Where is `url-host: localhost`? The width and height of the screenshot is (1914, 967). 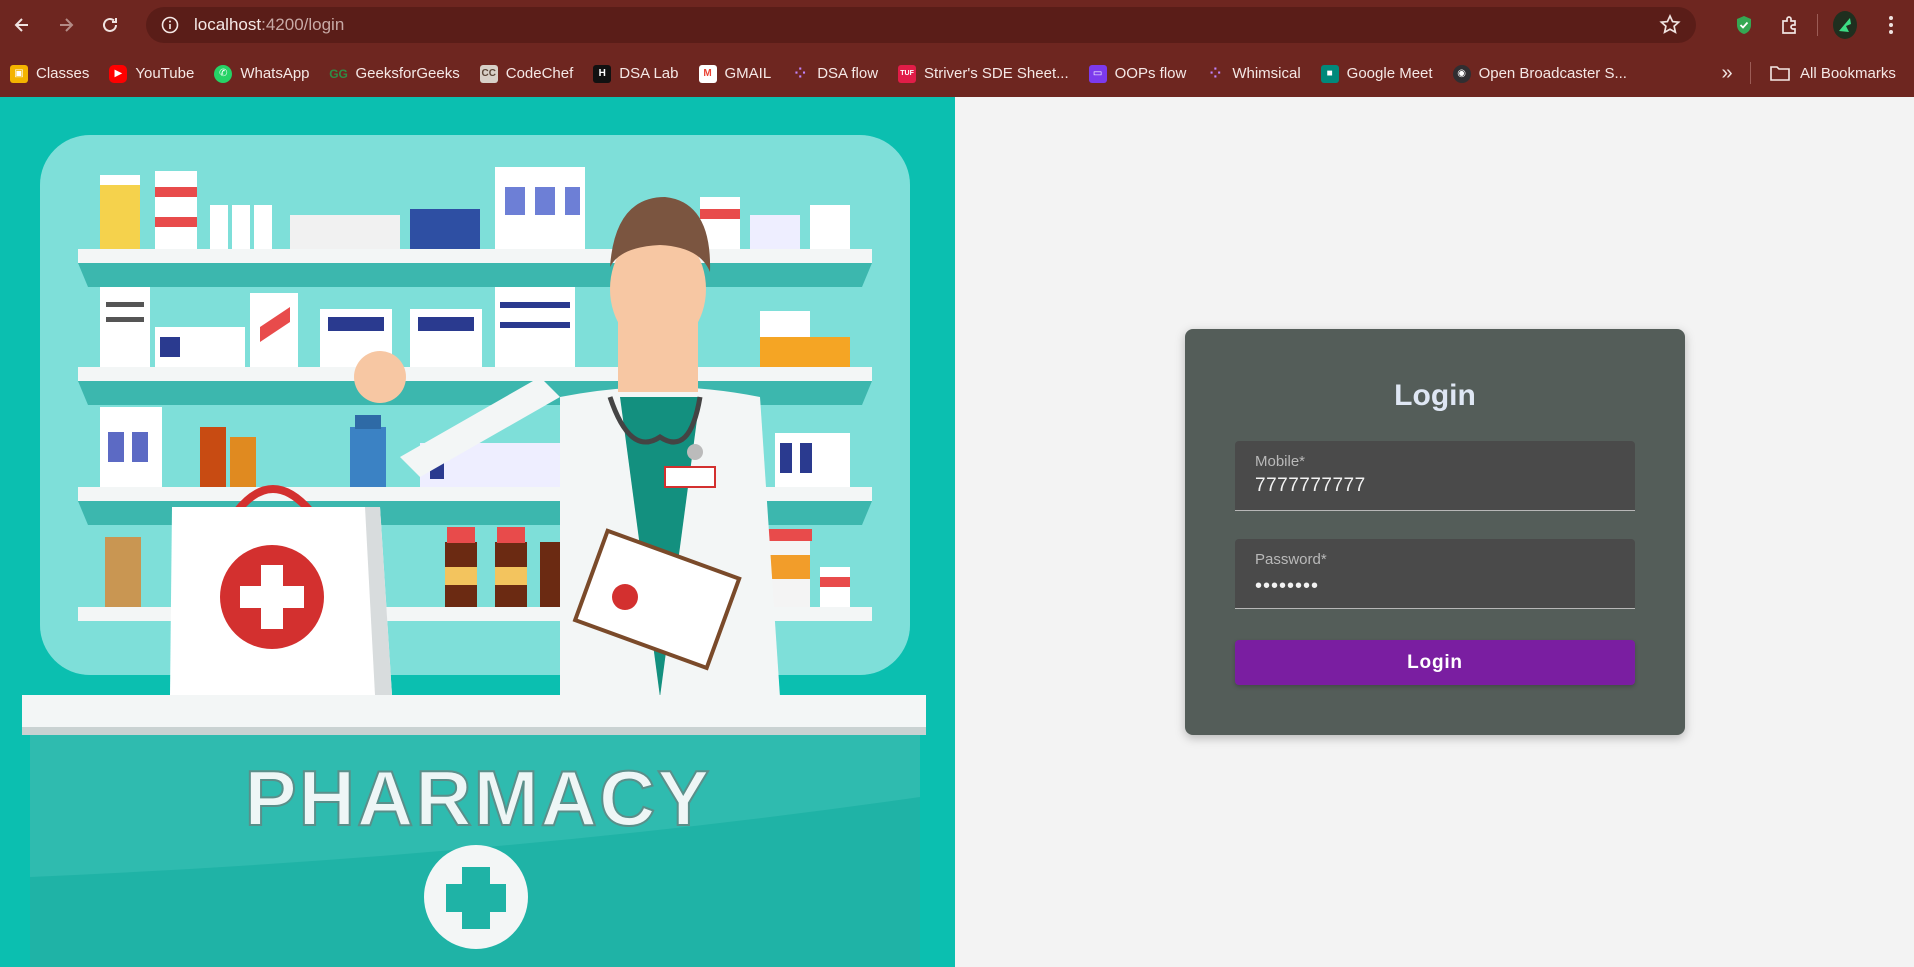 url-host: localhost is located at coordinates (228, 24).